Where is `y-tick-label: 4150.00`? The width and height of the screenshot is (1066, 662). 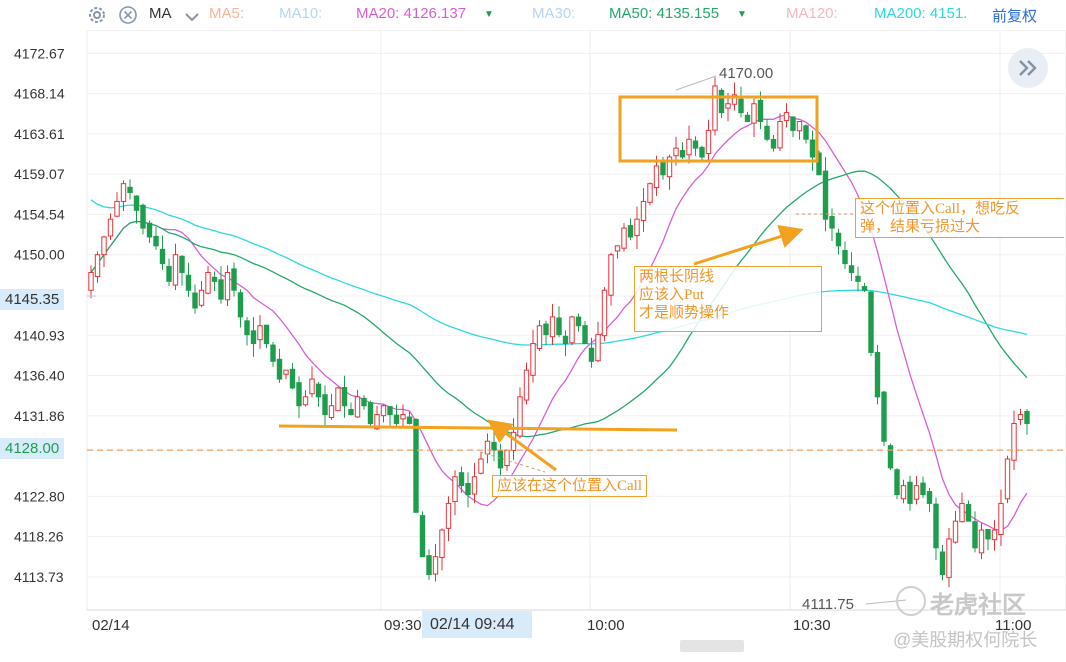 y-tick-label: 4150.00 is located at coordinates (39, 255).